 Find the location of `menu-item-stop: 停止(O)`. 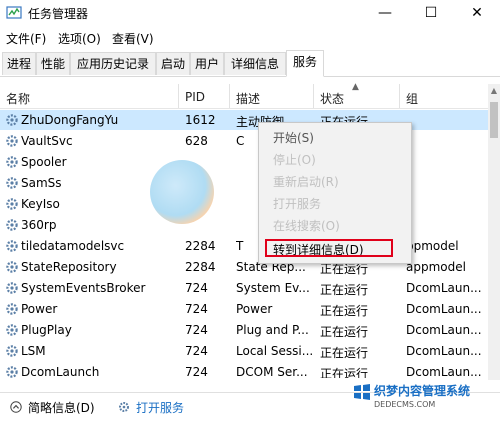

menu-item-stop: 停止(O) is located at coordinates (294, 159).